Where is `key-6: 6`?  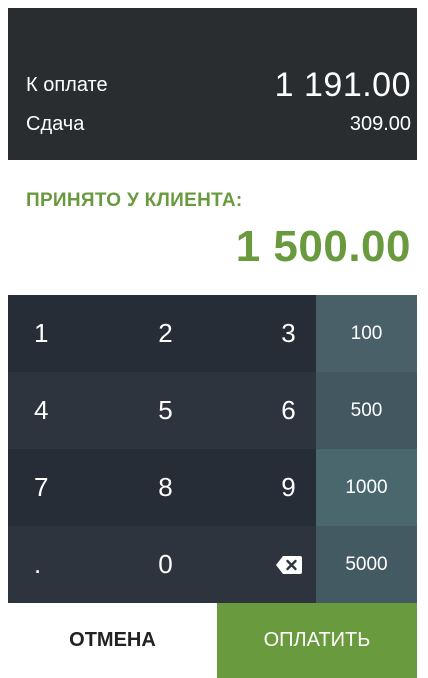 key-6: 6 is located at coordinates (266, 410).